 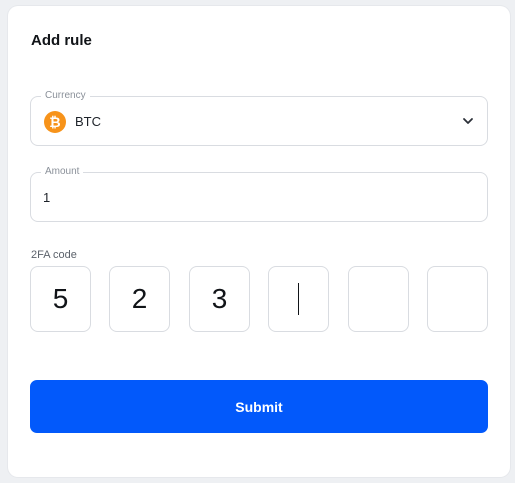 What do you see at coordinates (259, 406) in the screenshot?
I see `submit-button: Submit` at bounding box center [259, 406].